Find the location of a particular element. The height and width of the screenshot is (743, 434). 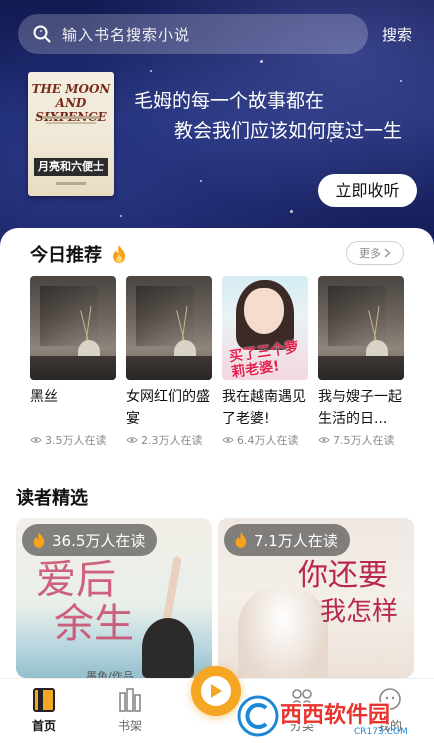

book-card: 买了三个萝莉老婆! 我在越南遇见了老婆! 6.4万人在读 is located at coordinates (265, 362).